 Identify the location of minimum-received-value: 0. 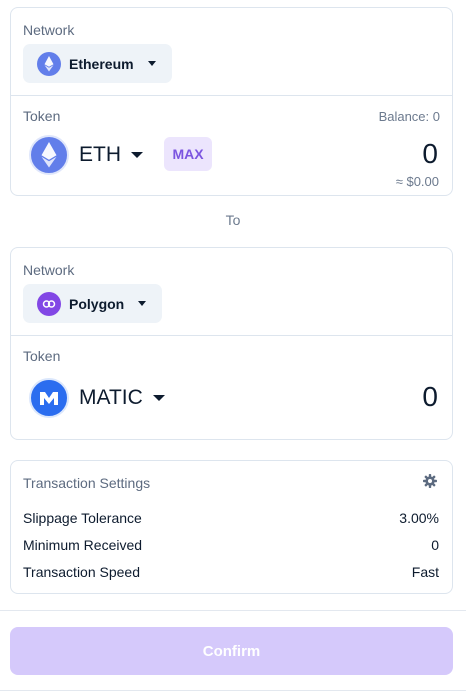
(435, 545).